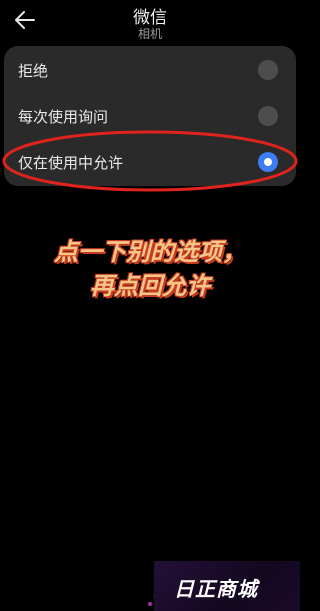 The width and height of the screenshot is (320, 611). Describe the element at coordinates (150, 252) in the screenshot. I see `caption-line-1: 点一下别的选项，` at that location.